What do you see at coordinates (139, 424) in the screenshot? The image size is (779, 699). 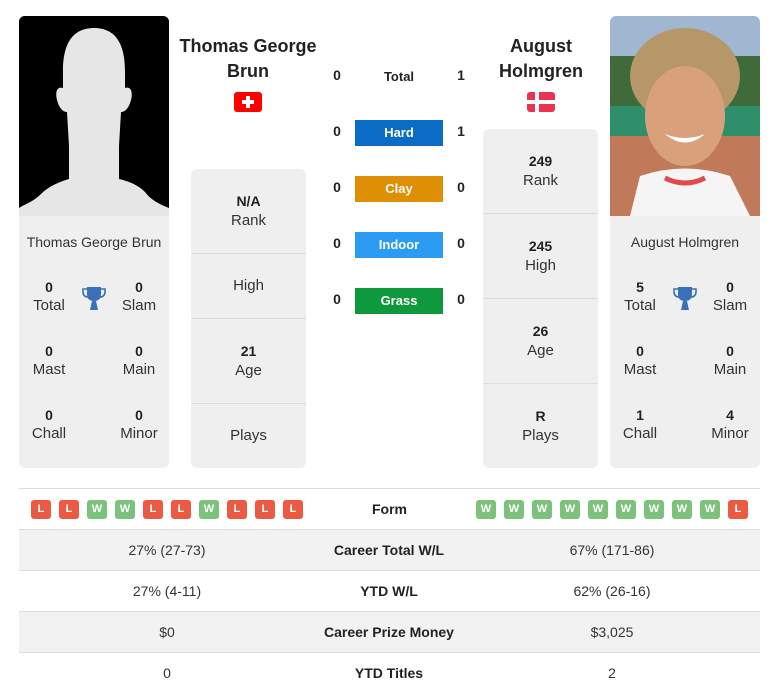 I see `titles-minor: 0 Minor` at bounding box center [139, 424].